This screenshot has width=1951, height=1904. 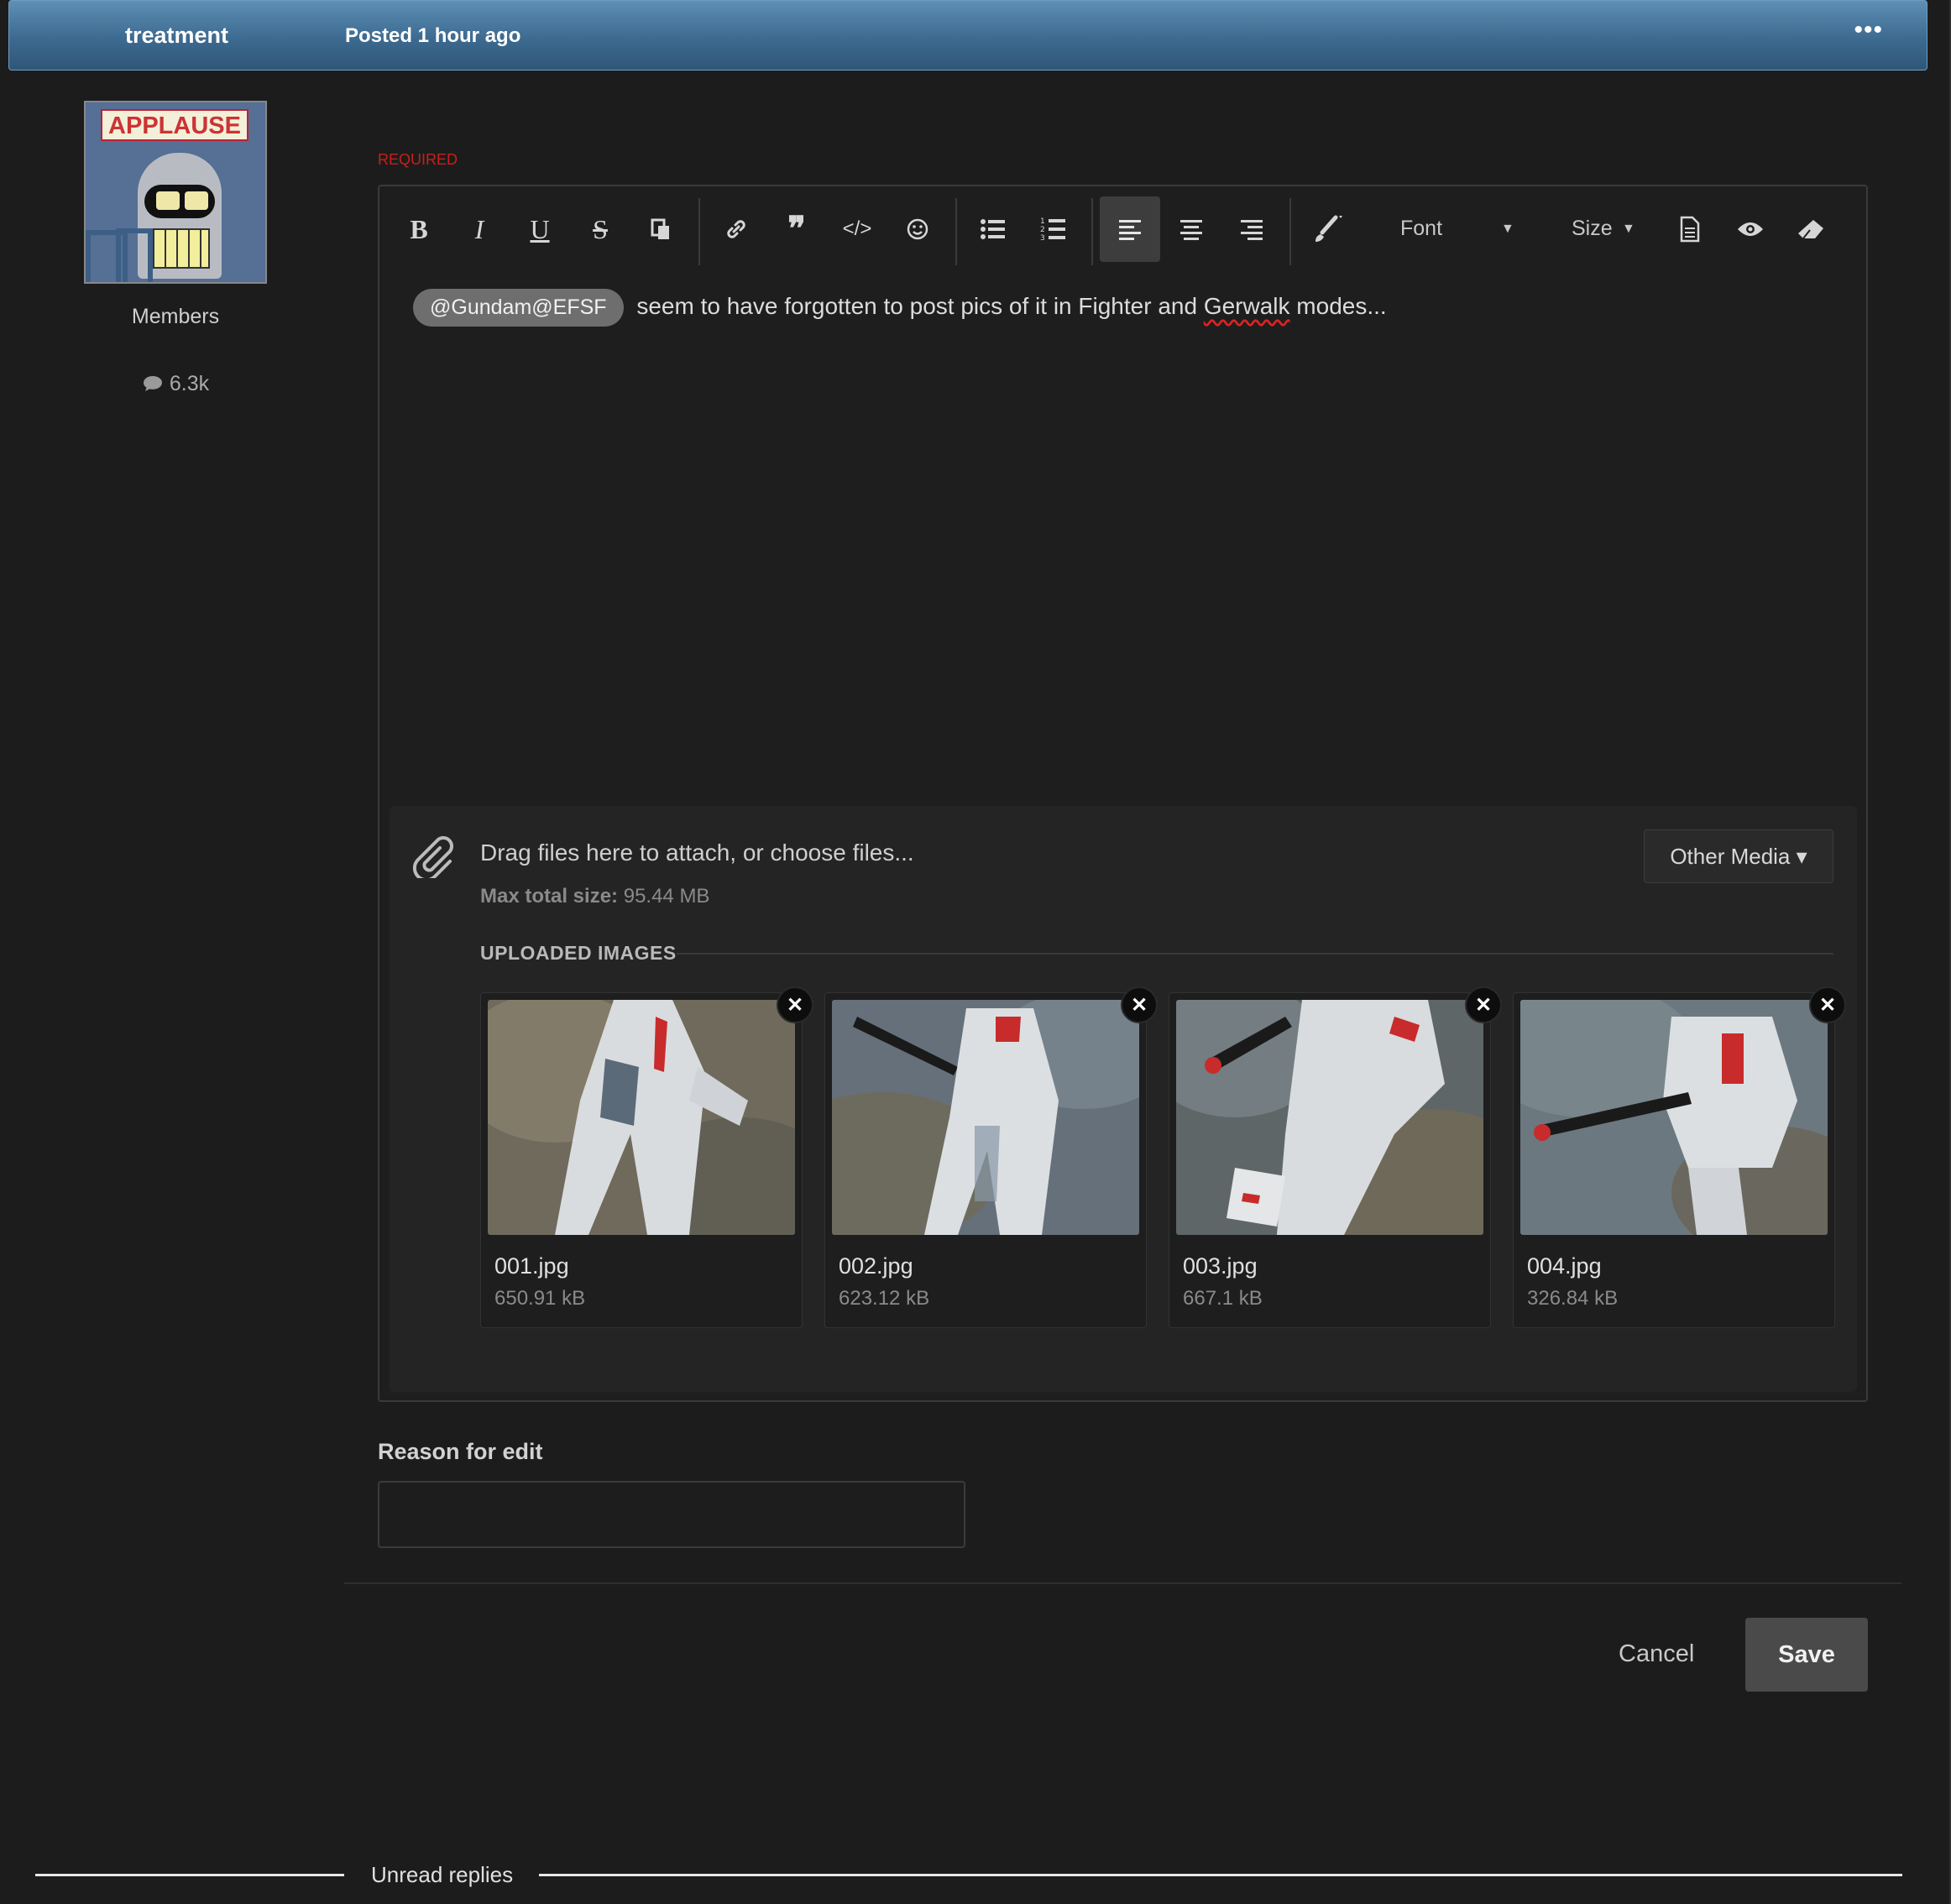 What do you see at coordinates (189, 383) in the screenshot?
I see `post-count-value: 6.3k` at bounding box center [189, 383].